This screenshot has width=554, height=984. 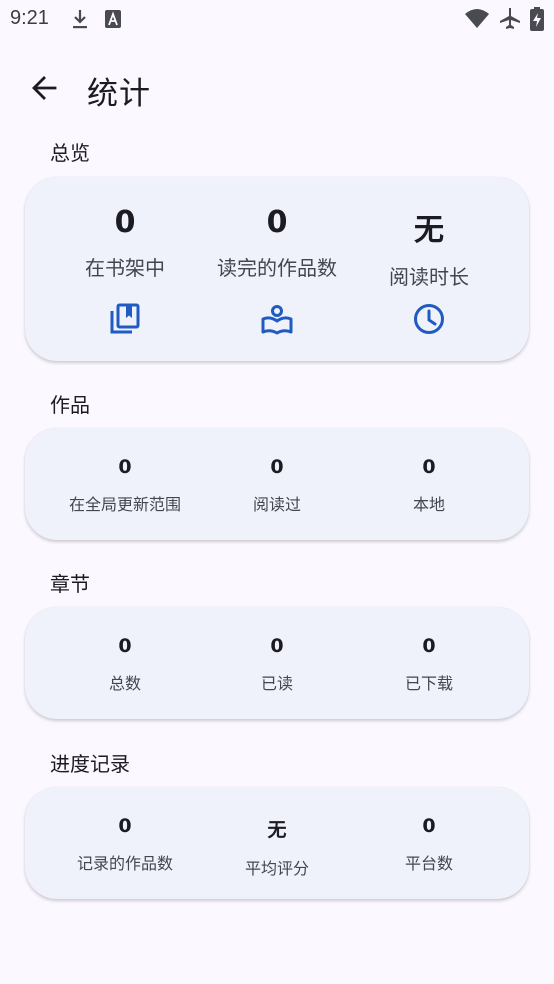 What do you see at coordinates (70, 584) in the screenshot?
I see `section-label-chapters: 章节` at bounding box center [70, 584].